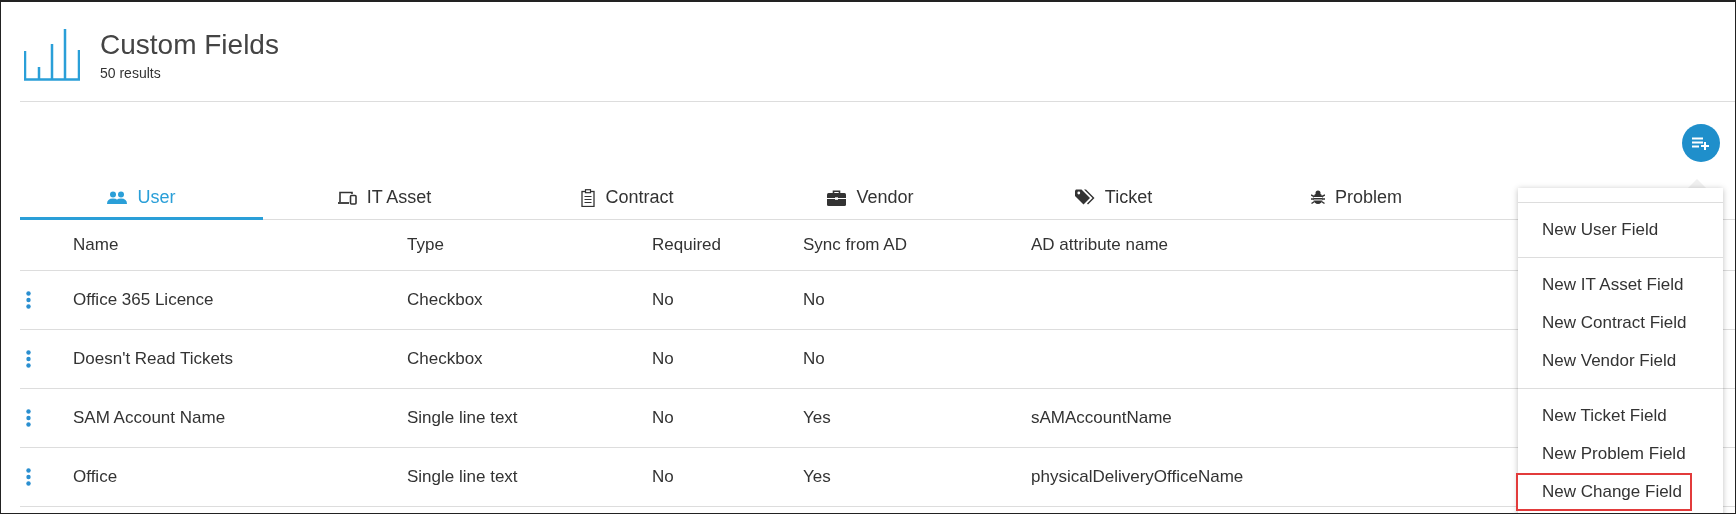 This screenshot has height=514, width=1736. Describe the element at coordinates (686, 245) in the screenshot. I see `column-header: Required` at that location.